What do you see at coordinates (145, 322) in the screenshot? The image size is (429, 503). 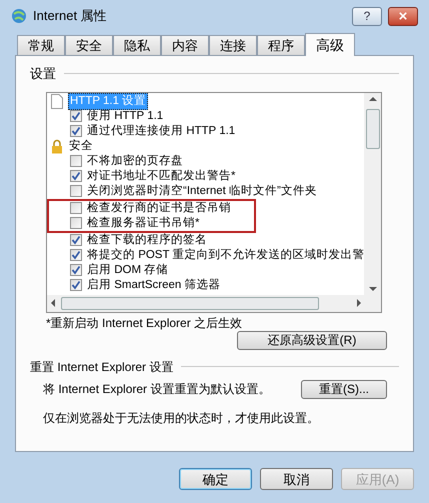 I see `restart-note: *重新启动 Internet Explorer 之后生效` at bounding box center [145, 322].